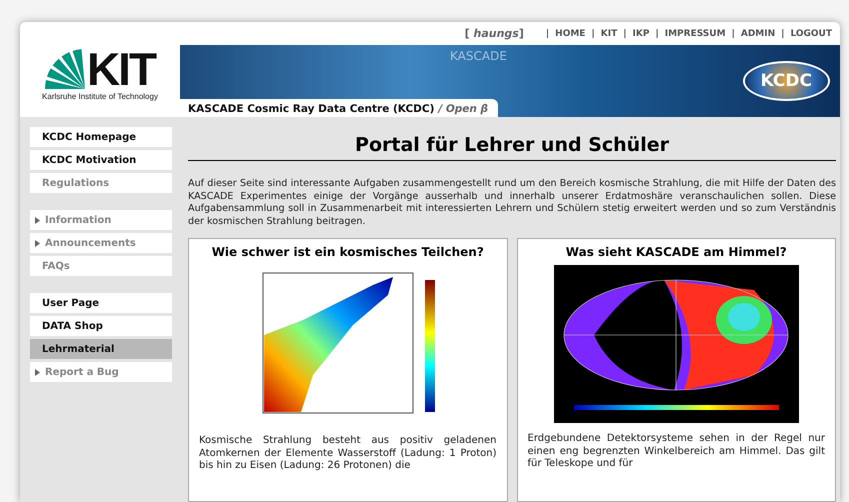 This screenshot has width=849, height=502. Describe the element at coordinates (348, 252) in the screenshot. I see `card-title: Wie schwer ist ein kosmisches Teilchen?` at that location.